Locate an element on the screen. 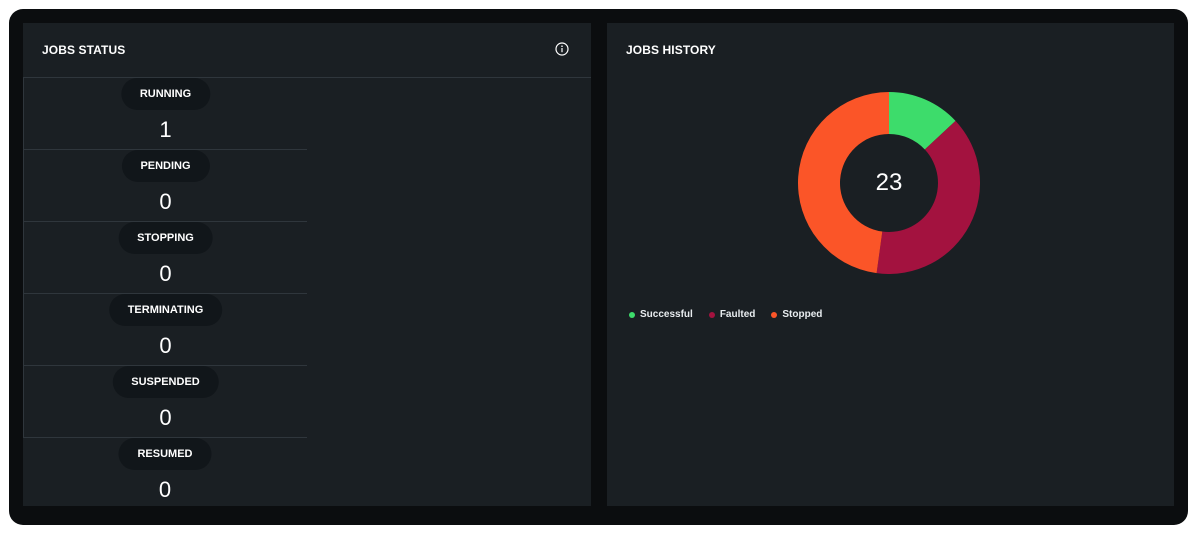 The height and width of the screenshot is (536, 1197). jobs-status-title: JOBS STATUS is located at coordinates (84, 50).